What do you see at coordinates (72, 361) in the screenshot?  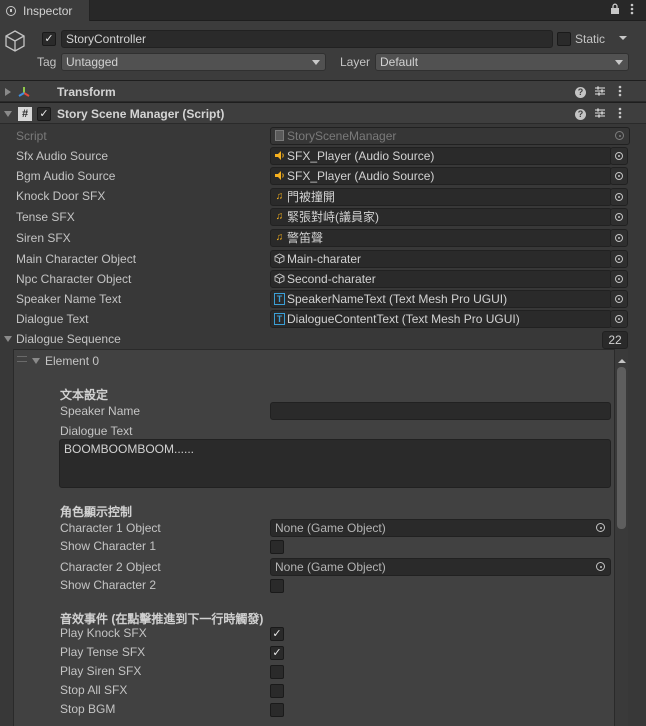 I see `element-0-label: Element 0` at bounding box center [72, 361].